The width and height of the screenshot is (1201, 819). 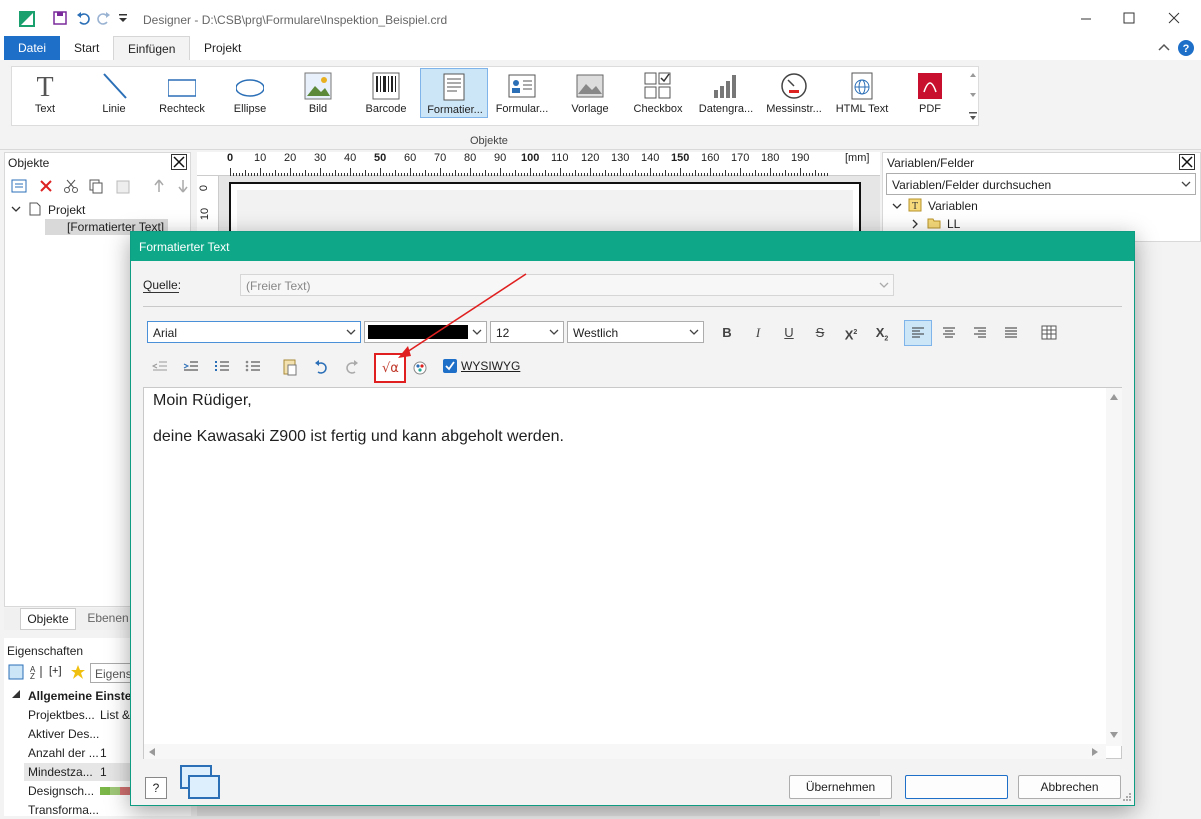 I want to click on ok-button, so click(x=956, y=787).